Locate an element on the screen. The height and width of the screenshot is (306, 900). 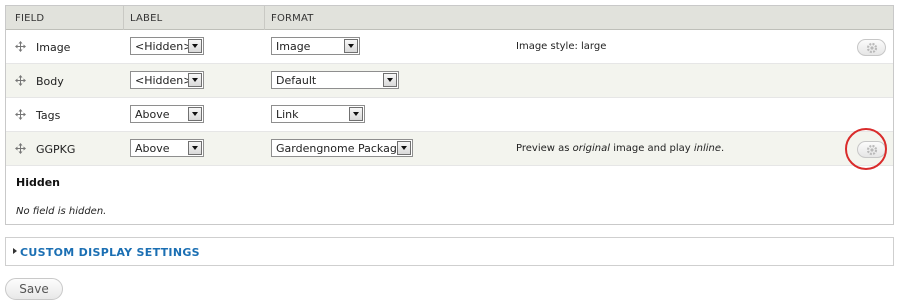
format-select: Gardengnome Package is located at coordinates (342, 148).